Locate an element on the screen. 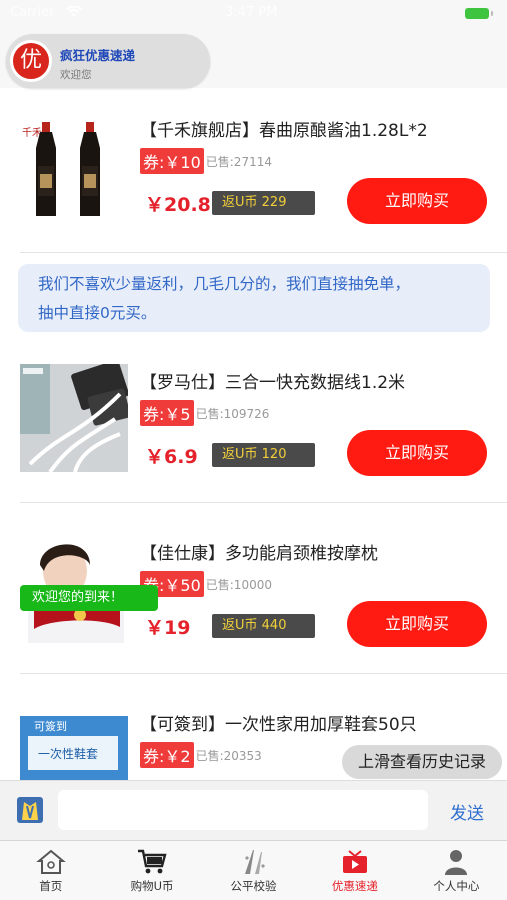  product-title: 【佳仕康】多功能肩颈椎按摩枕 is located at coordinates (259, 551).